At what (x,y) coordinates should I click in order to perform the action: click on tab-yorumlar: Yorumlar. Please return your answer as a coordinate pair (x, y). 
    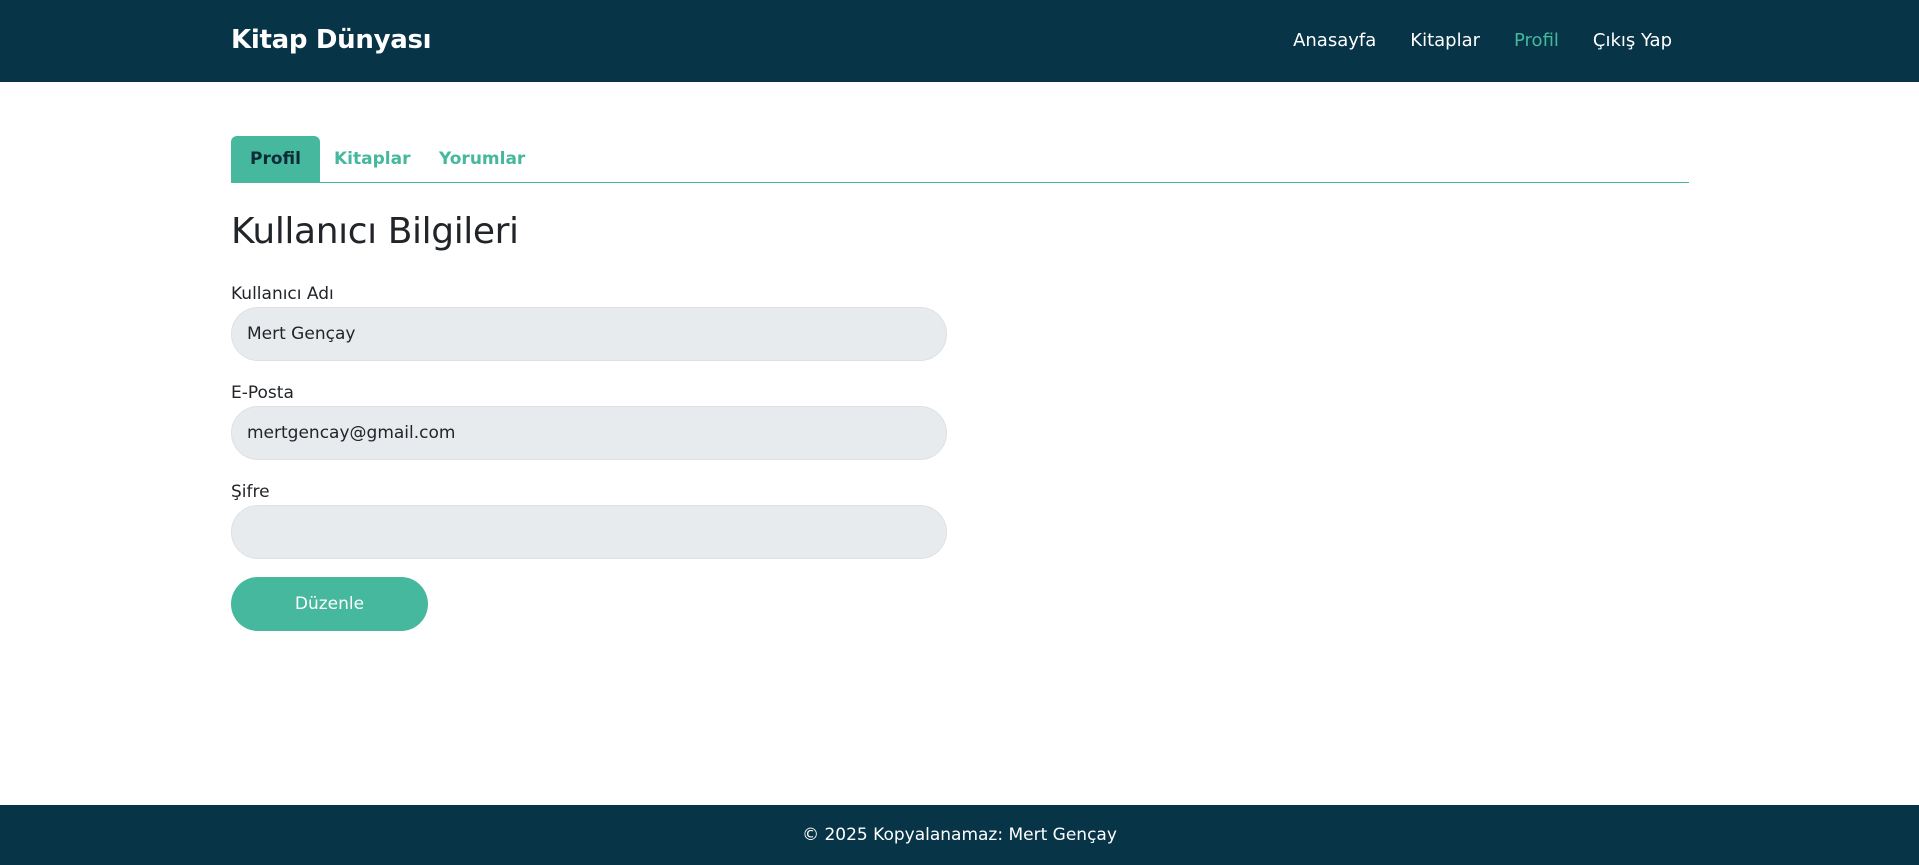
    Looking at the image, I should click on (482, 159).